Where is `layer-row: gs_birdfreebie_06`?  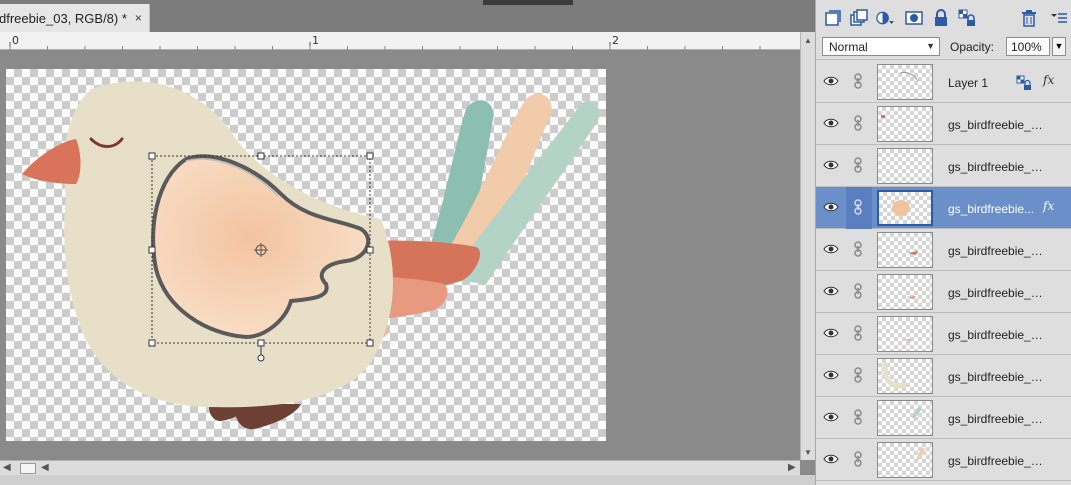
layer-row: gs_birdfreebie_06 is located at coordinates (943, 334).